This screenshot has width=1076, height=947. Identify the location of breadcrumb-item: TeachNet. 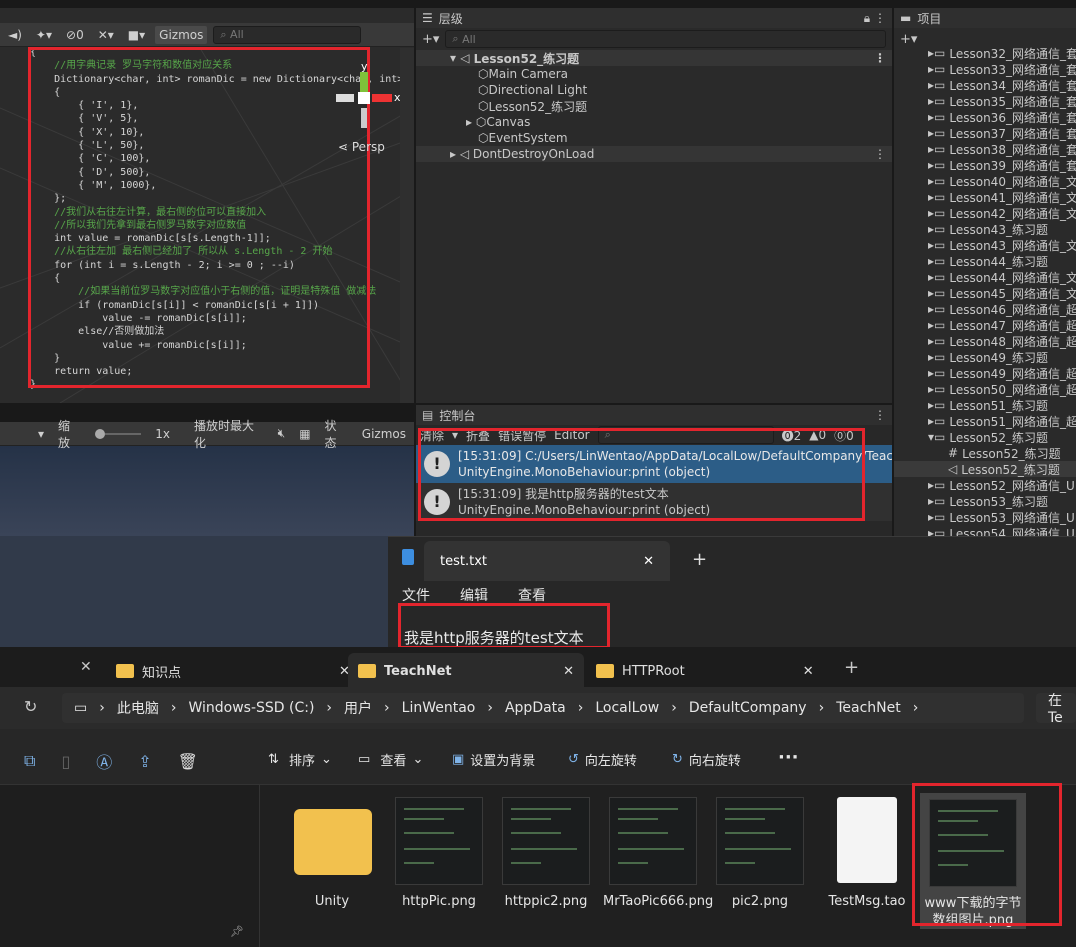
(868, 708).